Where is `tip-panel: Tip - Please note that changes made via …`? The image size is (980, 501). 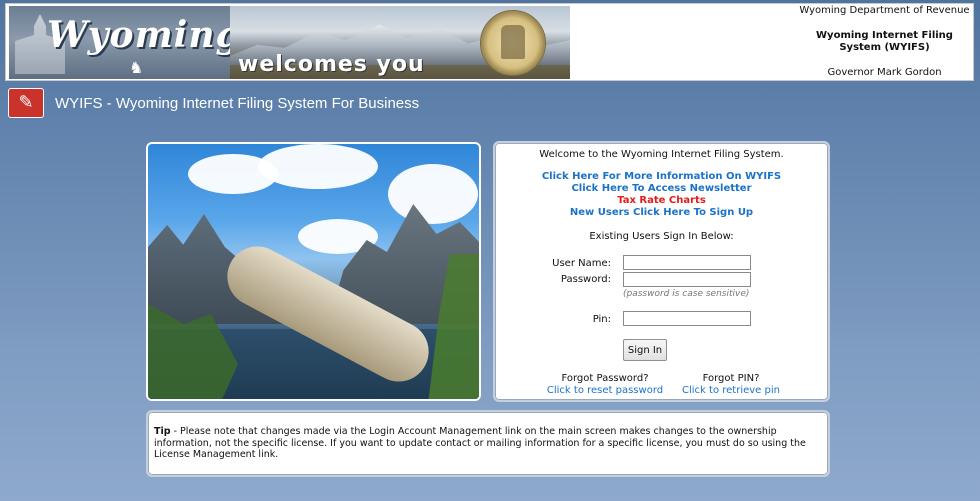
tip-panel: Tip - Please note that changes made via … is located at coordinates (488, 443).